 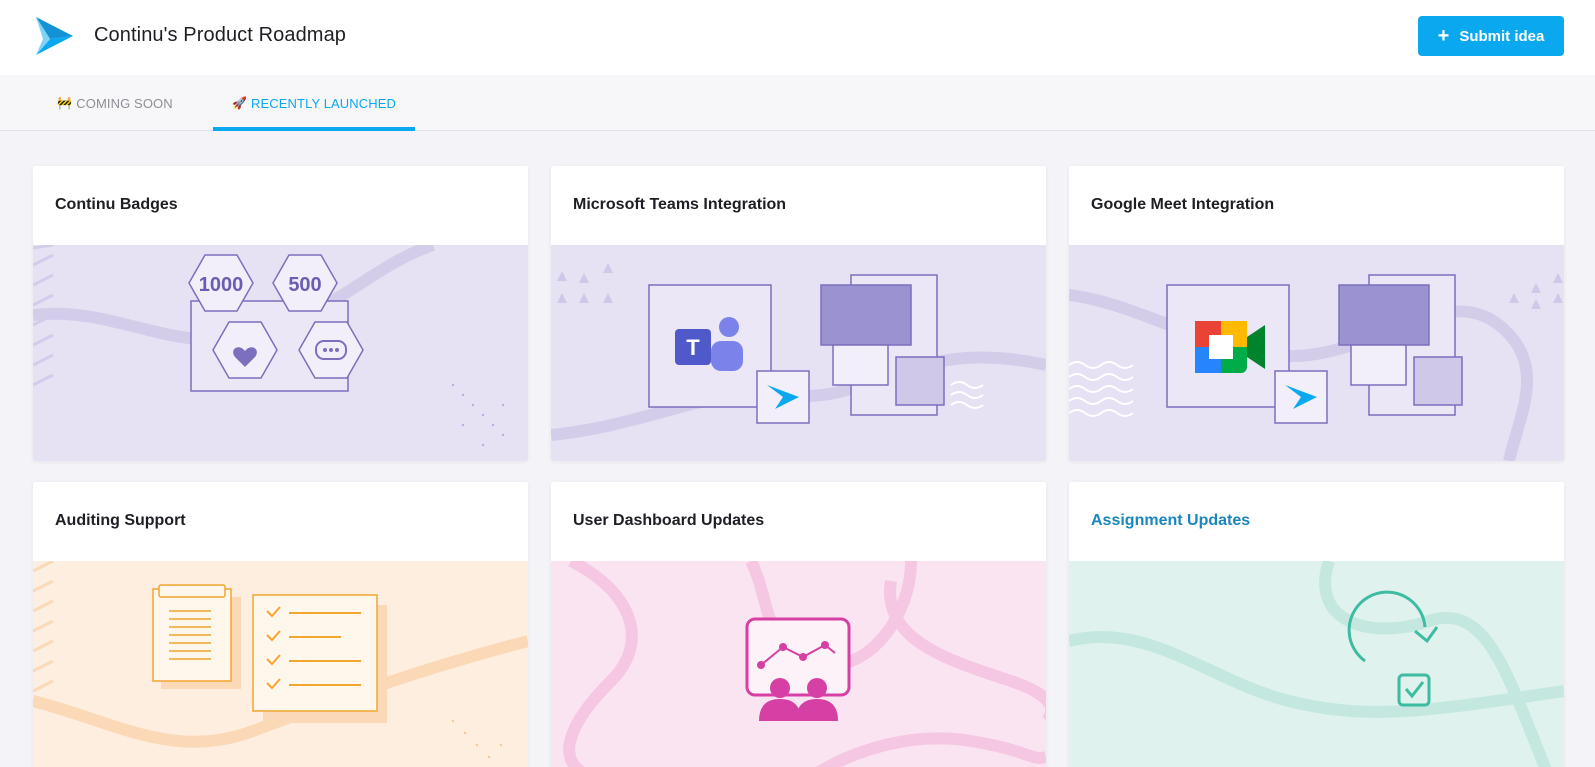 I want to click on card-title: Google Meet Integration, so click(x=1183, y=204).